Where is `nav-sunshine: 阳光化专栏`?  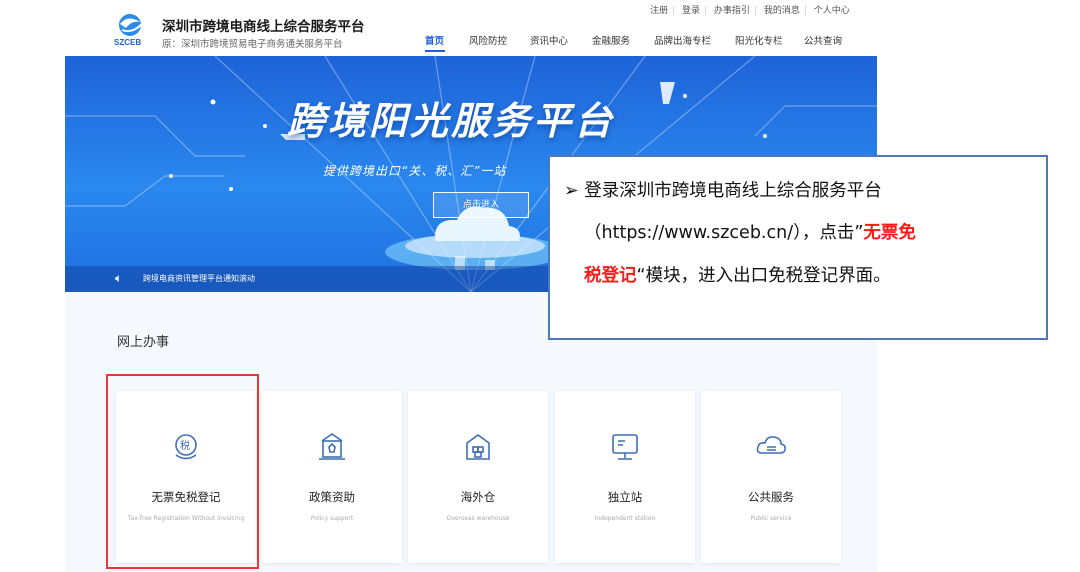 nav-sunshine: 阳光化专栏 is located at coordinates (759, 40).